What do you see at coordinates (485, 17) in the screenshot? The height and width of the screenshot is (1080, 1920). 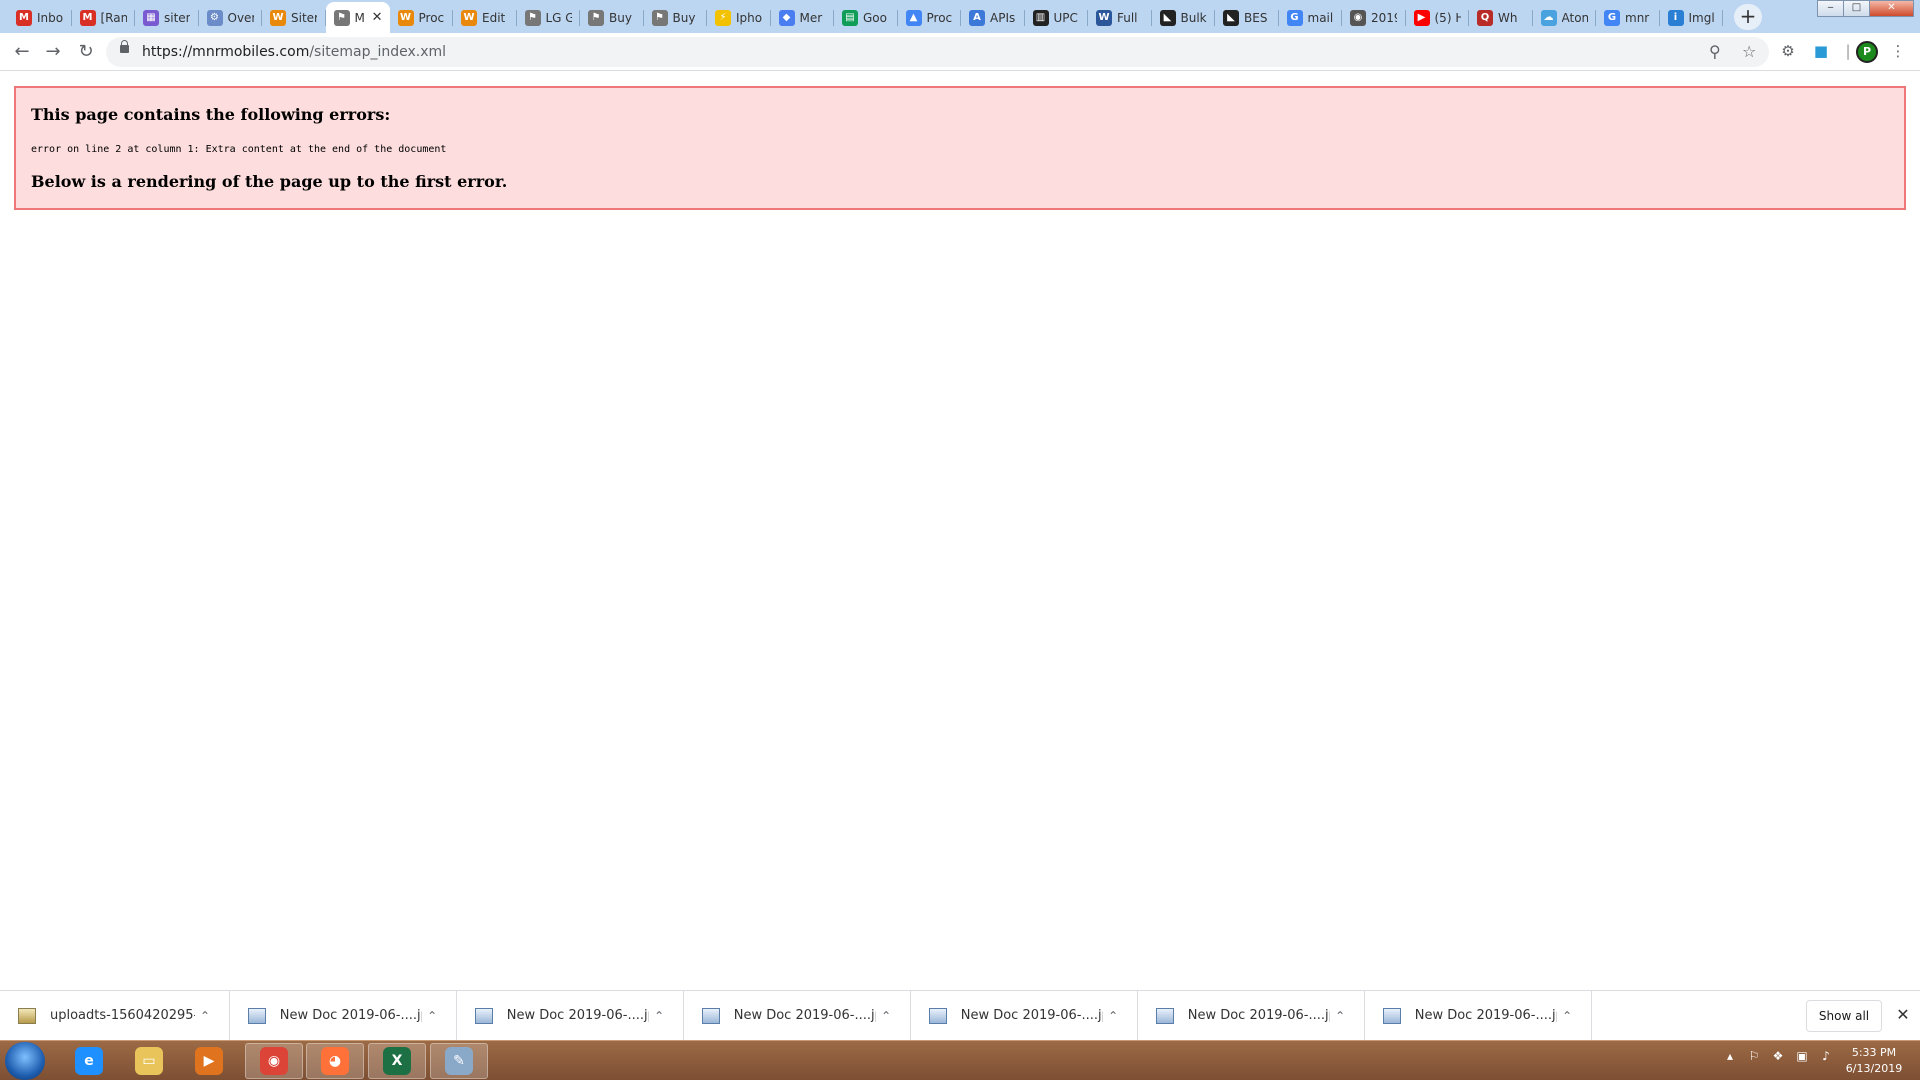 I see `tab: W Edit` at bounding box center [485, 17].